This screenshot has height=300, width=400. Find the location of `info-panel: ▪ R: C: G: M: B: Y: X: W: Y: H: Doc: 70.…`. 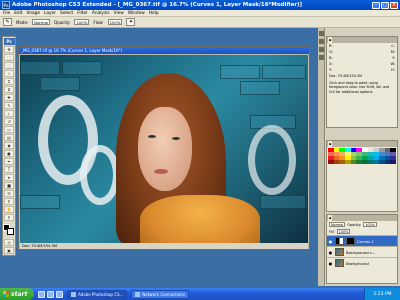

info-panel: ▪ R: C: G: M: B: Y: X: W: Y: H: Doc: 70.… is located at coordinates (362, 82).